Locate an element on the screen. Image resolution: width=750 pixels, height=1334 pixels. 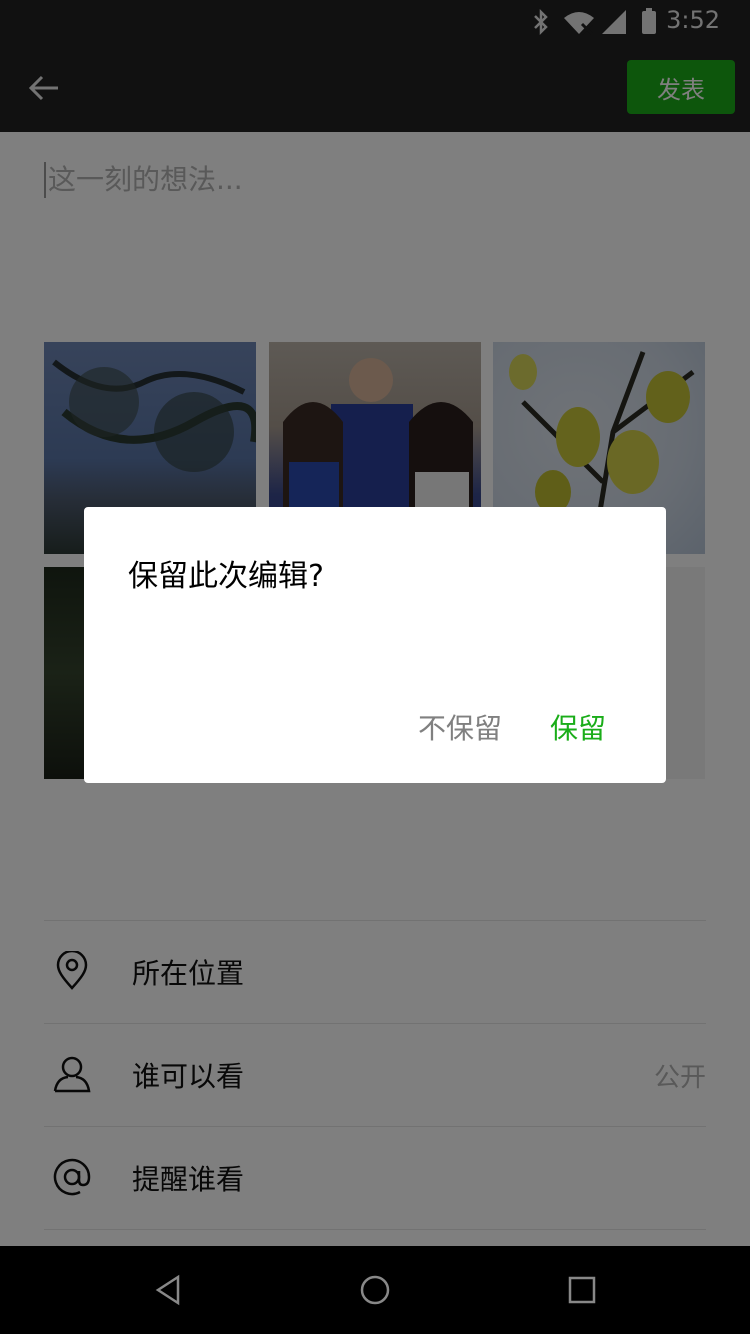
nav-back-icon is located at coordinates (168, 1290).